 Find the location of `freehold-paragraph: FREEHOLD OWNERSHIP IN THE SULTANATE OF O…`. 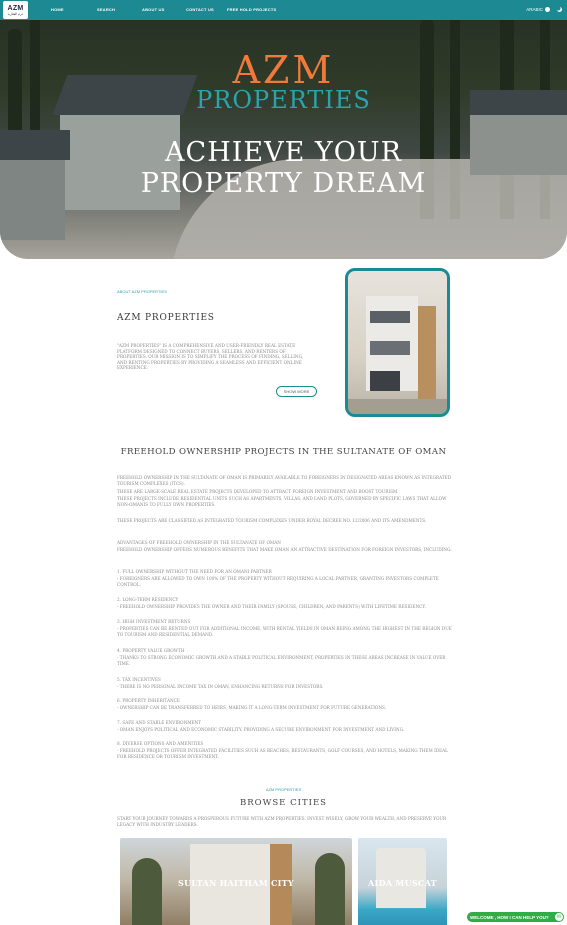

freehold-paragraph: FREEHOLD OWNERSHIP IN THE SULTANATE OF O… is located at coordinates (284, 480).